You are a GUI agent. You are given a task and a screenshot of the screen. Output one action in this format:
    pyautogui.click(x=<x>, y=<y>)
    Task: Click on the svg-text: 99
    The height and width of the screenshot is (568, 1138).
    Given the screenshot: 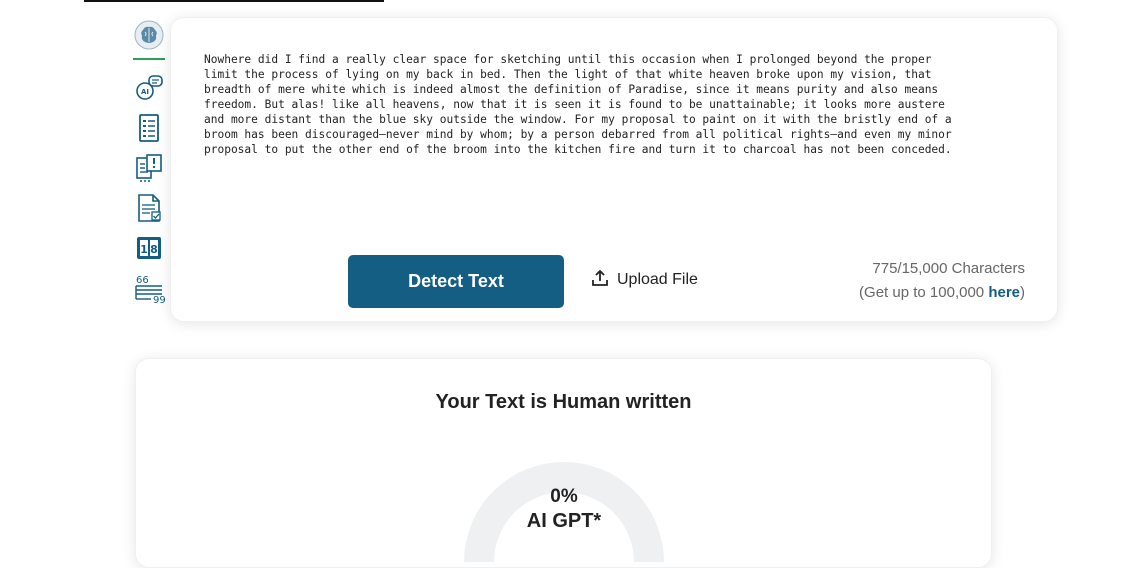 What is the action you would take?
    pyautogui.click(x=159, y=299)
    